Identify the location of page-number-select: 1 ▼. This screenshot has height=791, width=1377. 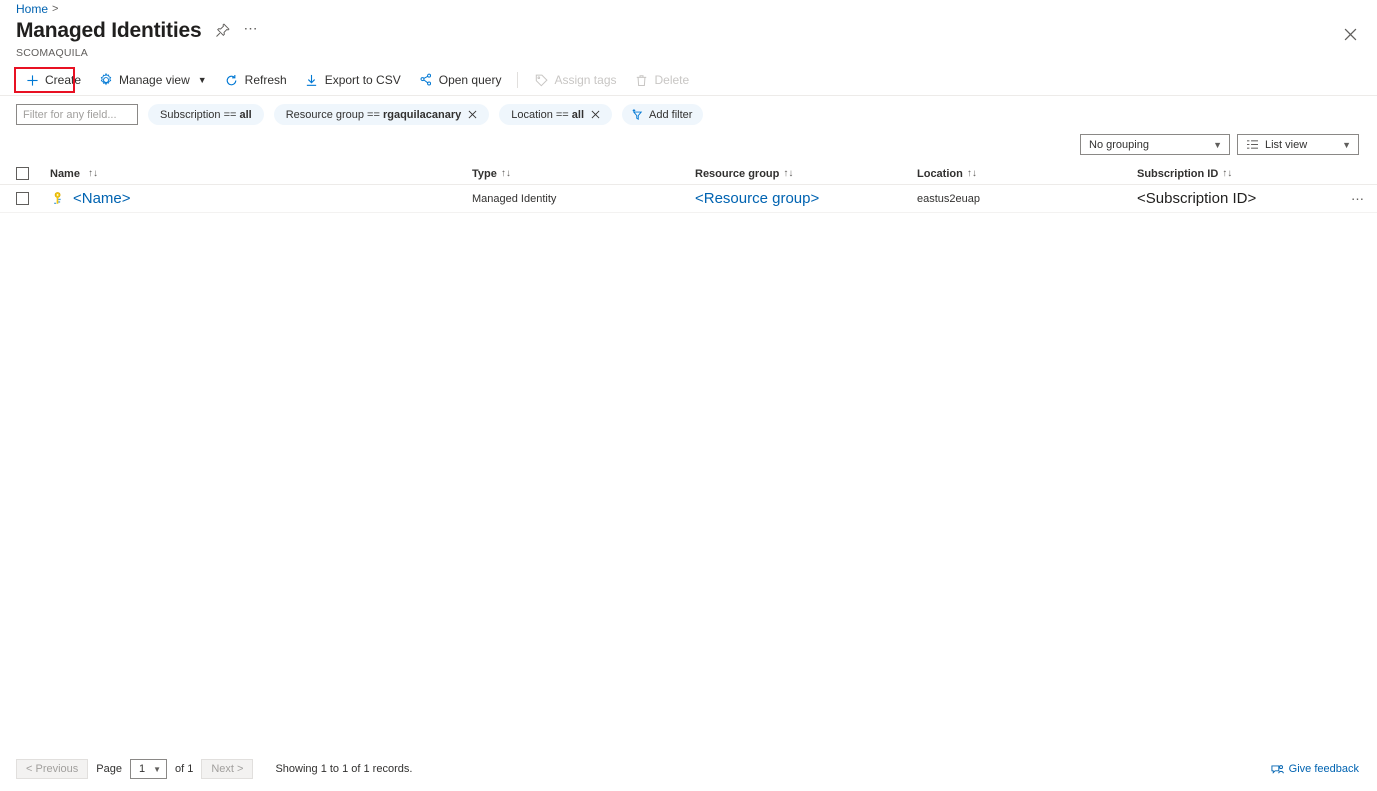
(148, 769).